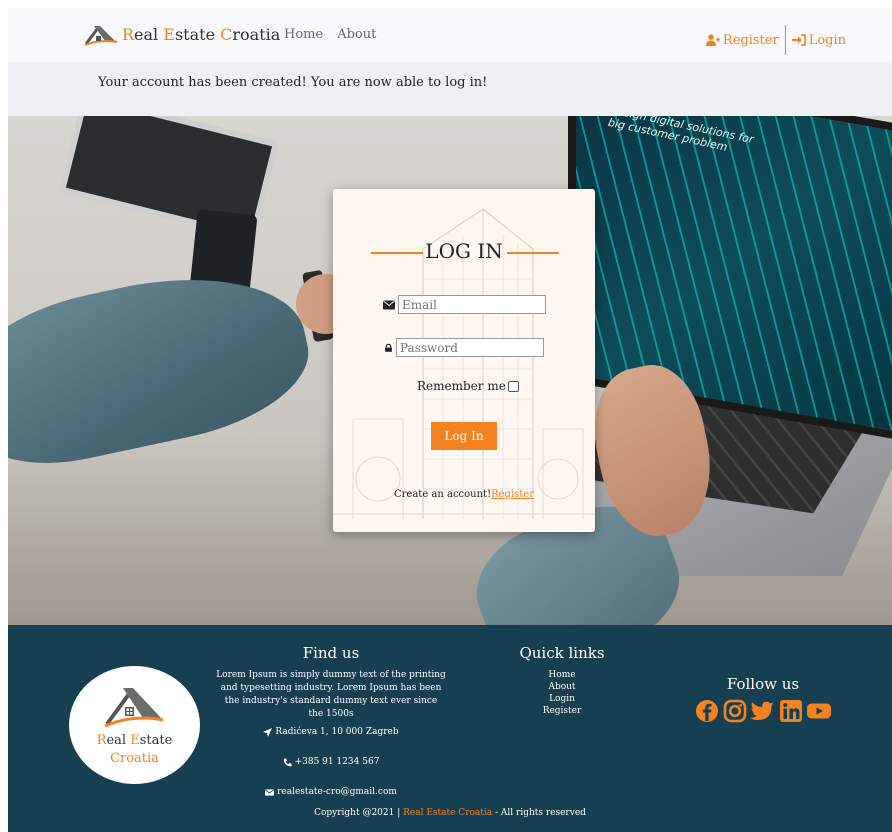 Image resolution: width=892 pixels, height=832 pixels. I want to click on phone-icon, so click(287, 761).